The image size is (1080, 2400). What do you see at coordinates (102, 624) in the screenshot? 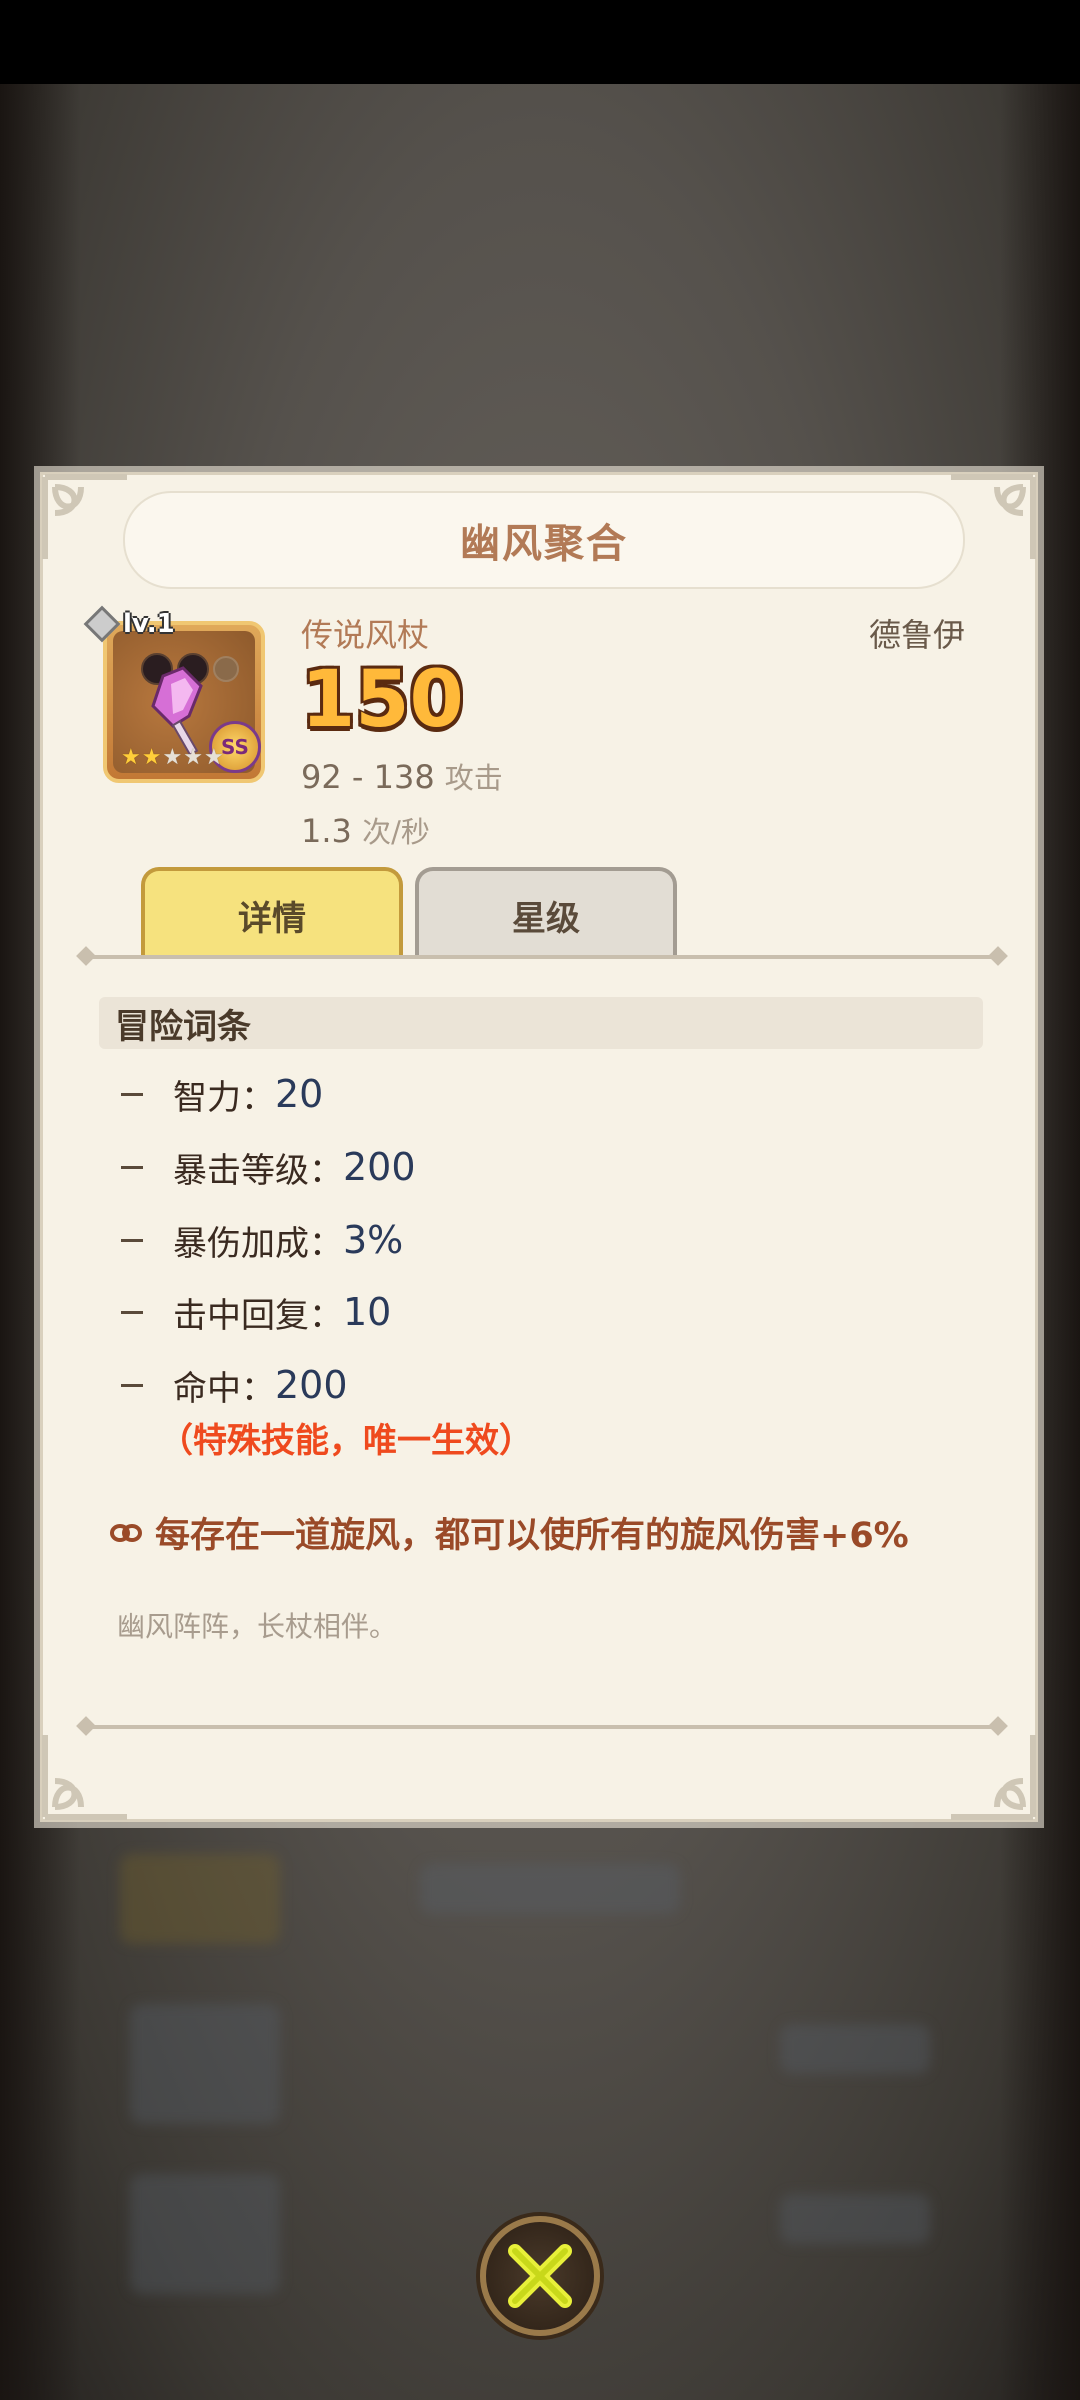
I see `level-diamond-icon` at bounding box center [102, 624].